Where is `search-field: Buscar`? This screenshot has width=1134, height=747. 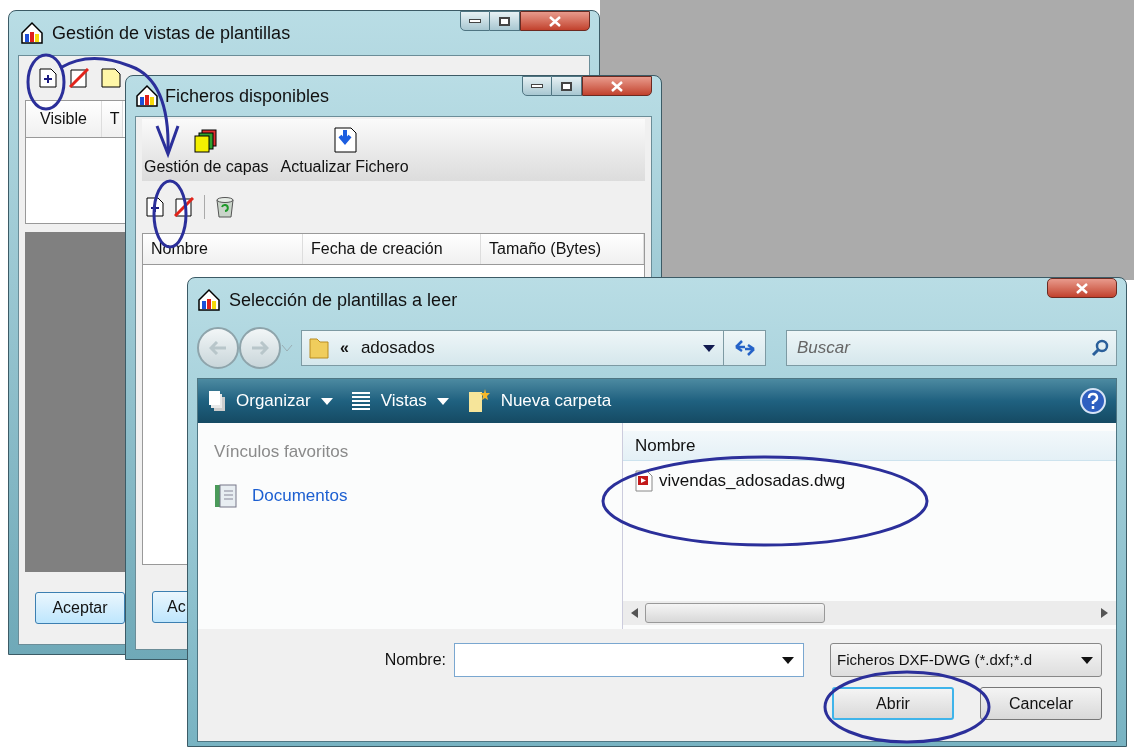
search-field: Buscar is located at coordinates (951, 348).